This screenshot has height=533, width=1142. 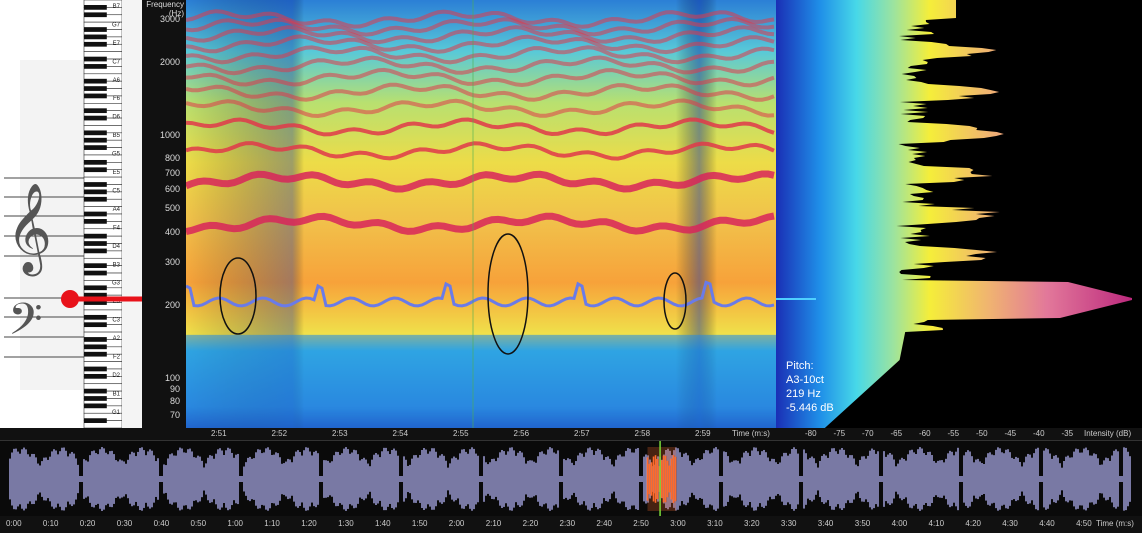 I want to click on piano-key-label: D4, so click(x=116, y=247).